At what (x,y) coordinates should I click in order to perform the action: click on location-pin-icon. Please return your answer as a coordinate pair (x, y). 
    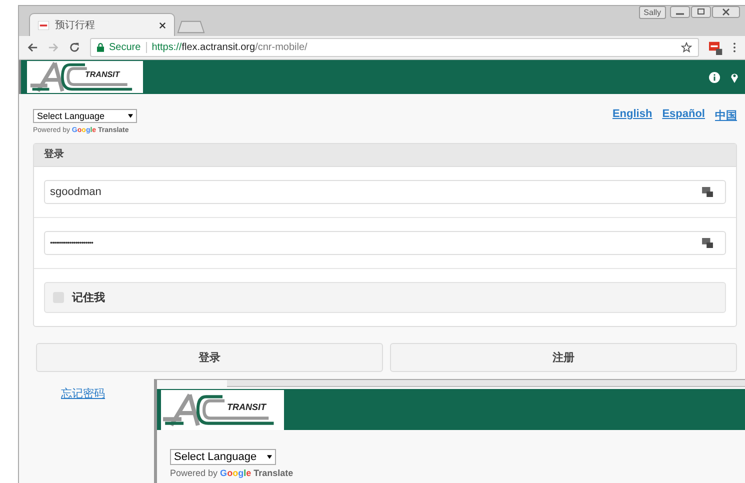
    Looking at the image, I should click on (734, 77).